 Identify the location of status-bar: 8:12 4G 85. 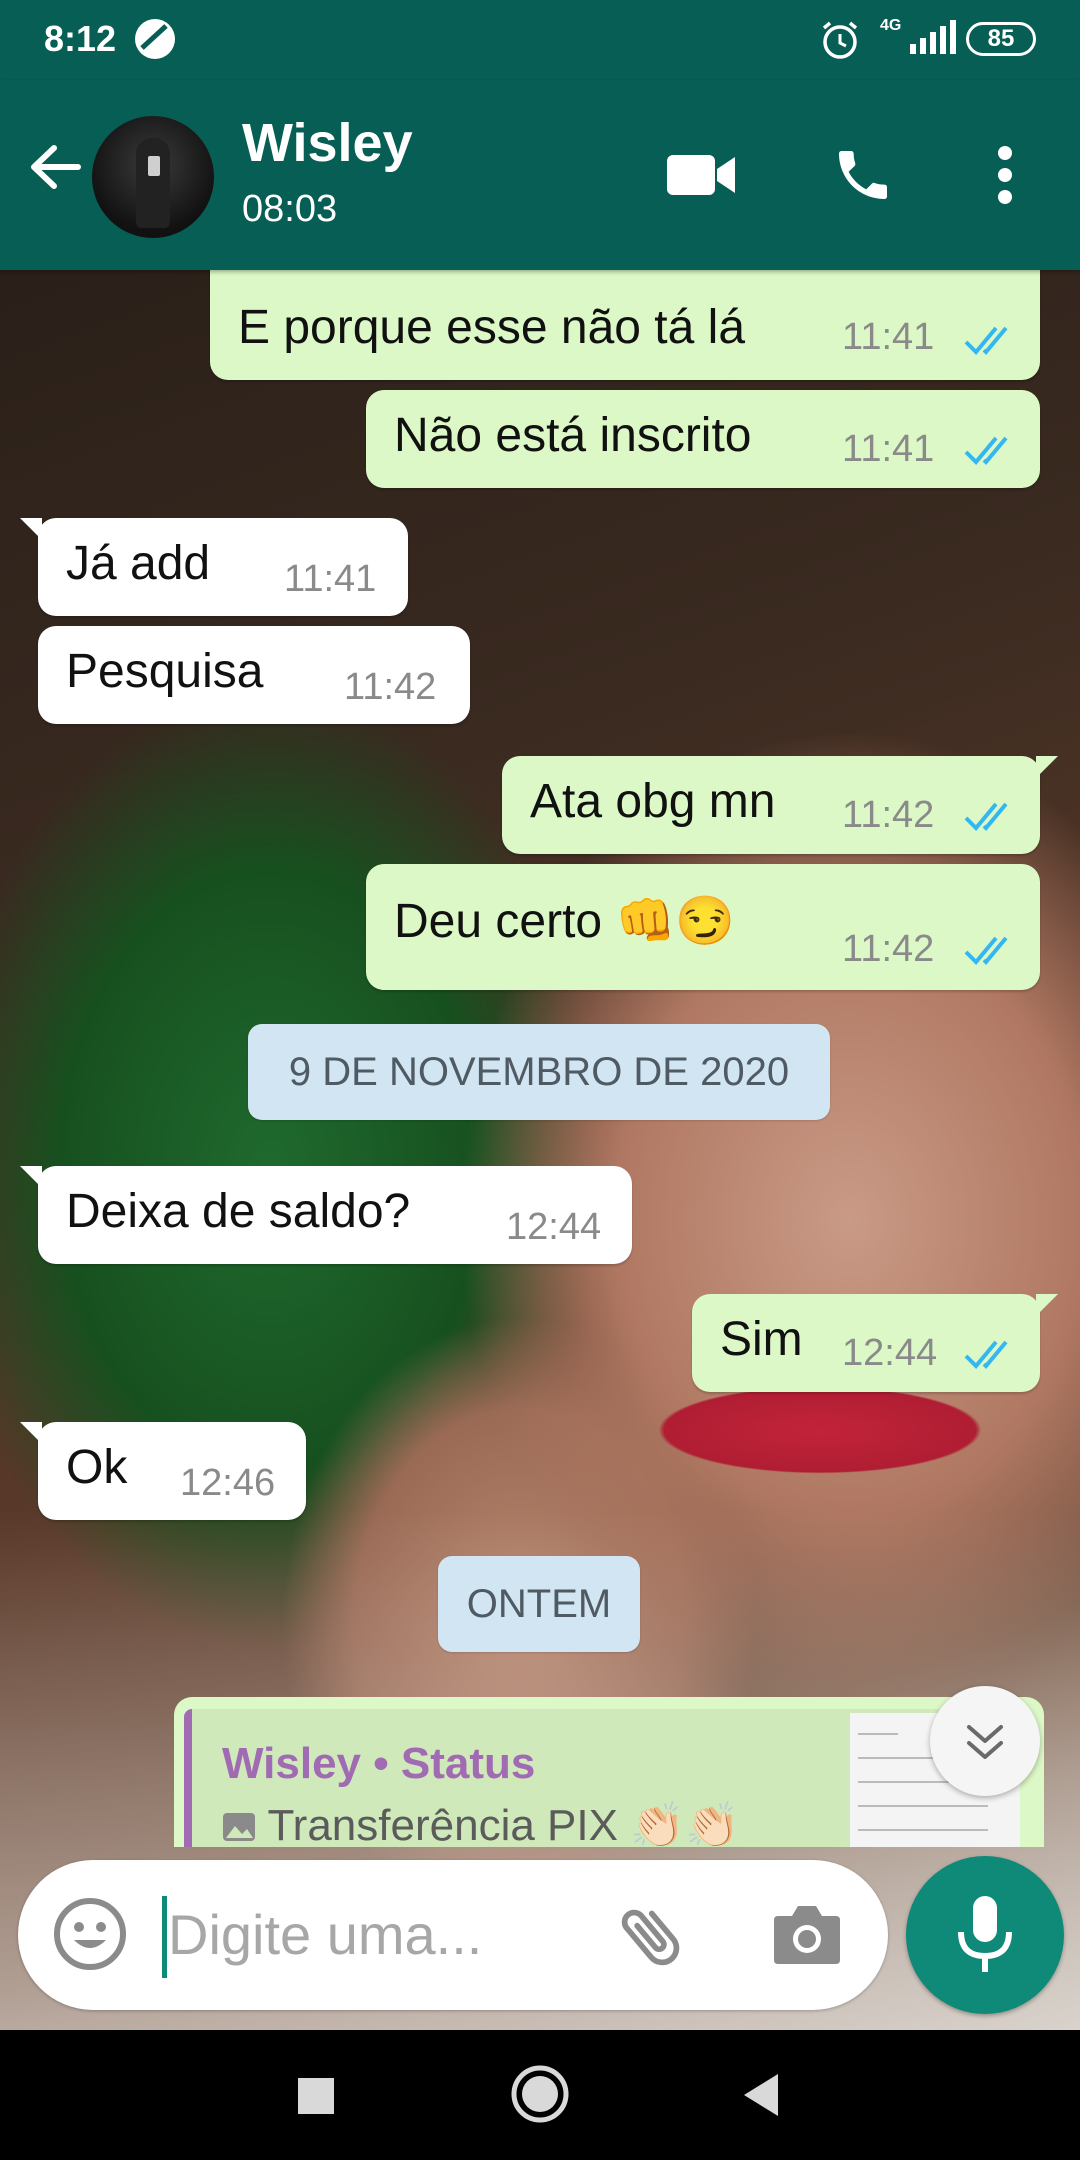
(540, 40).